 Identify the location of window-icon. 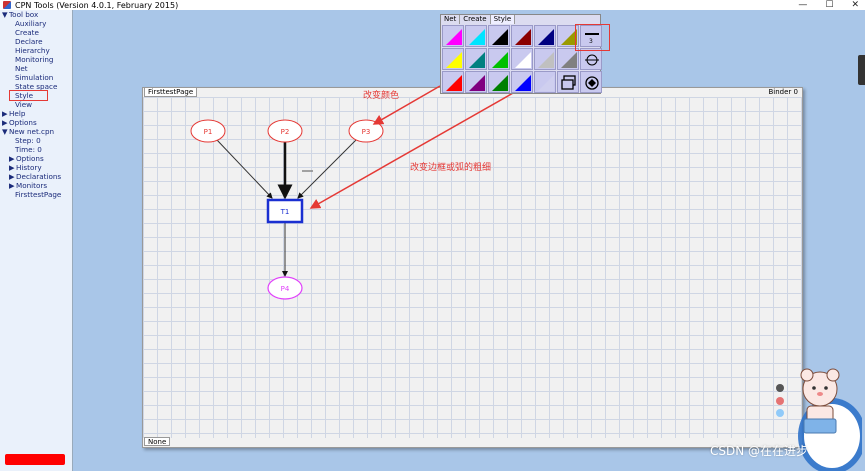
(568, 82).